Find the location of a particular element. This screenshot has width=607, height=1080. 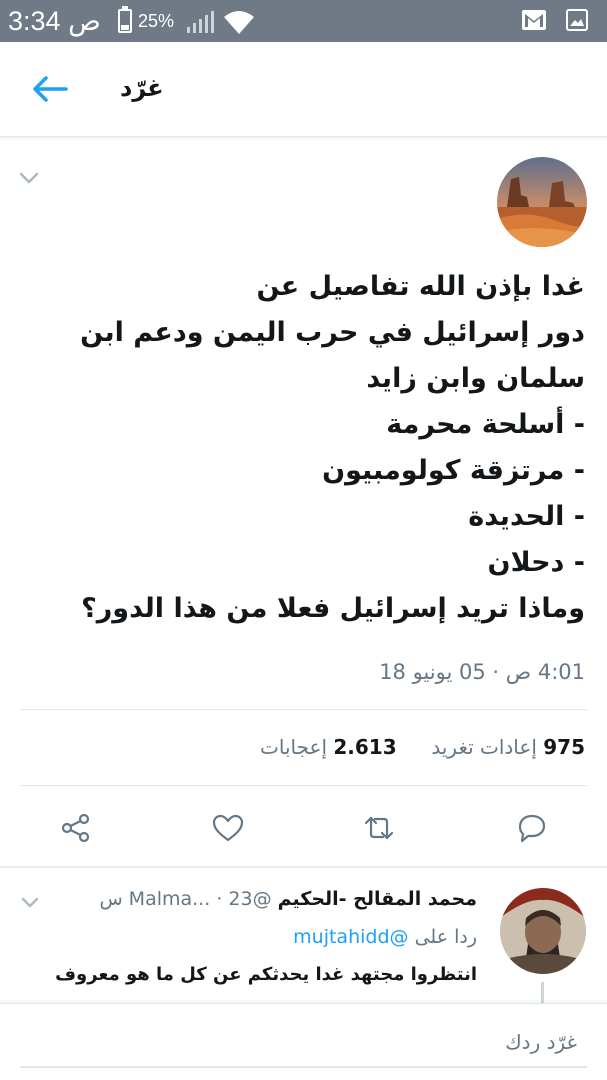

battery-icon is located at coordinates (125, 19).